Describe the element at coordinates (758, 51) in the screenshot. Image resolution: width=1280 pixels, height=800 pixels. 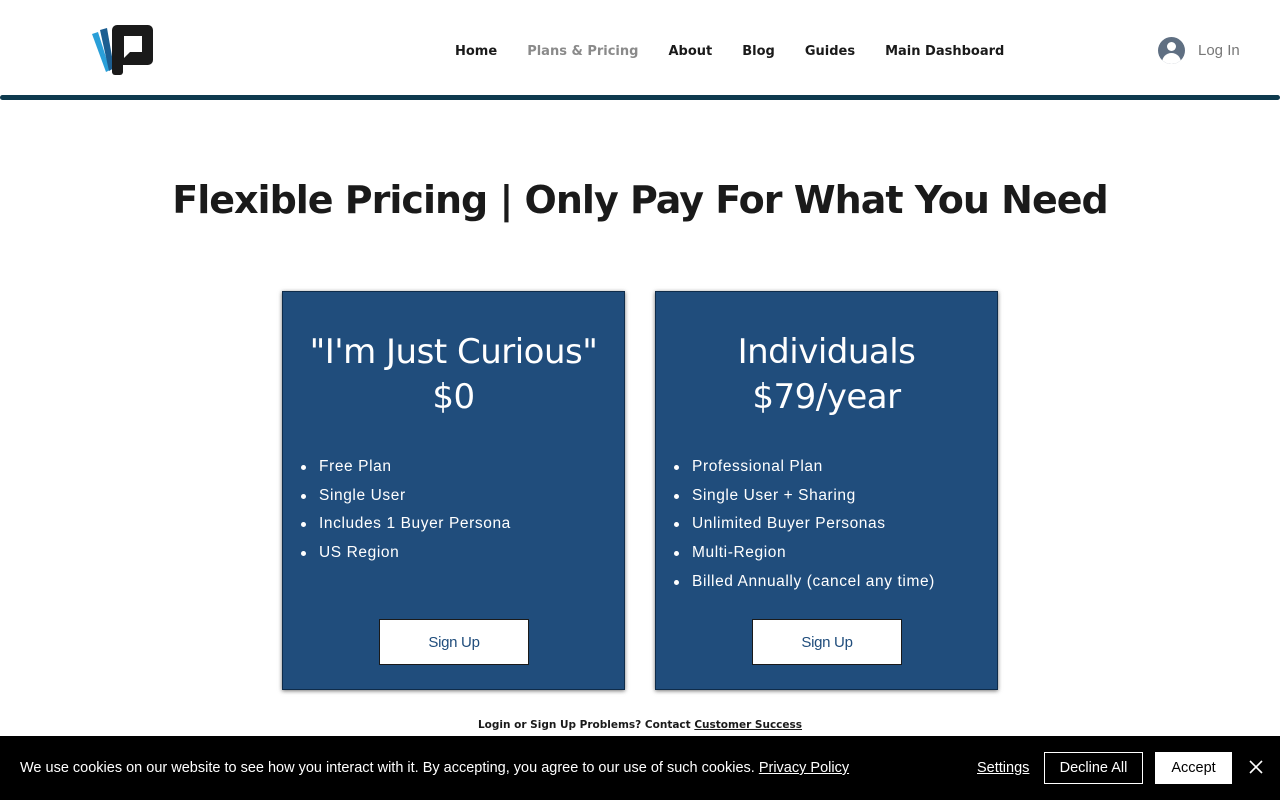
I see `nav-blog: Blog` at that location.